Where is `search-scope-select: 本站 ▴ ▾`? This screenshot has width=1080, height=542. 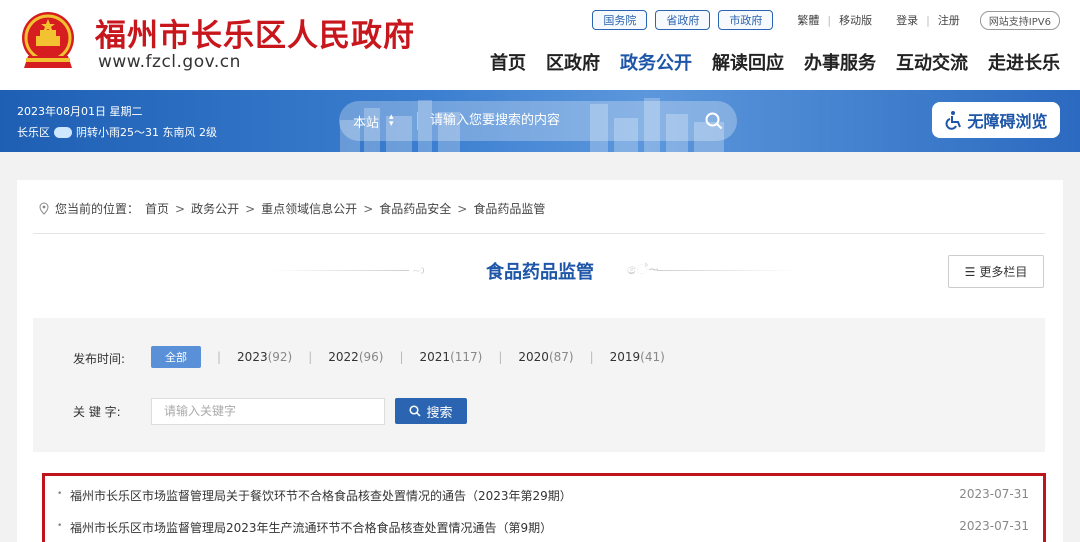 search-scope-select: 本站 ▴ ▾ is located at coordinates (378, 121).